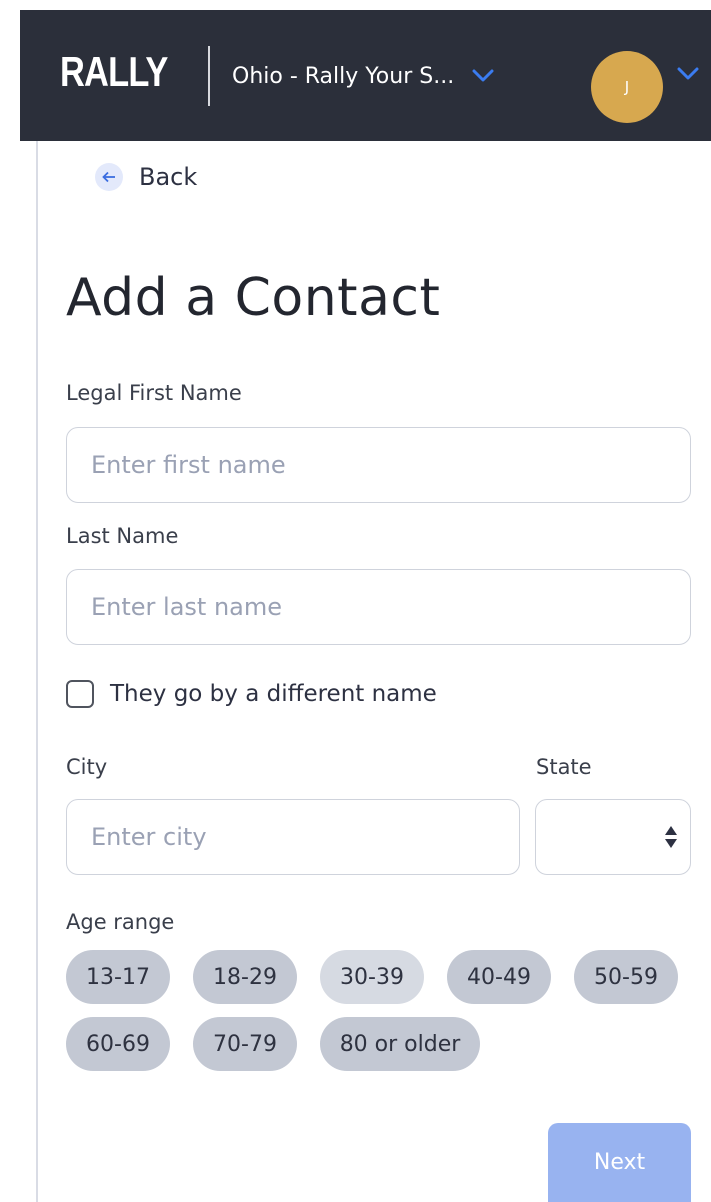 The height and width of the screenshot is (1202, 711). Describe the element at coordinates (80, 694) in the screenshot. I see `checkbox-unchecked-icon` at that location.